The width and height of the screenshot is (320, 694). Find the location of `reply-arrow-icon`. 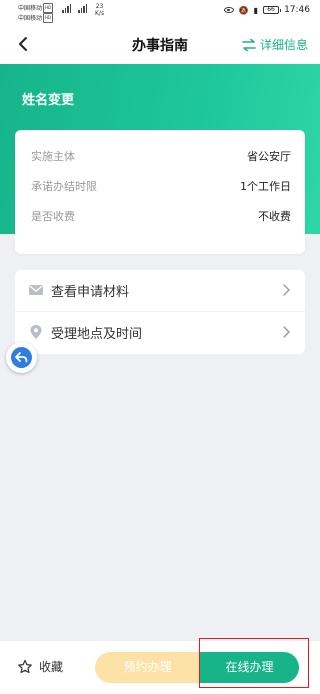

reply-arrow-icon is located at coordinates (21, 357).